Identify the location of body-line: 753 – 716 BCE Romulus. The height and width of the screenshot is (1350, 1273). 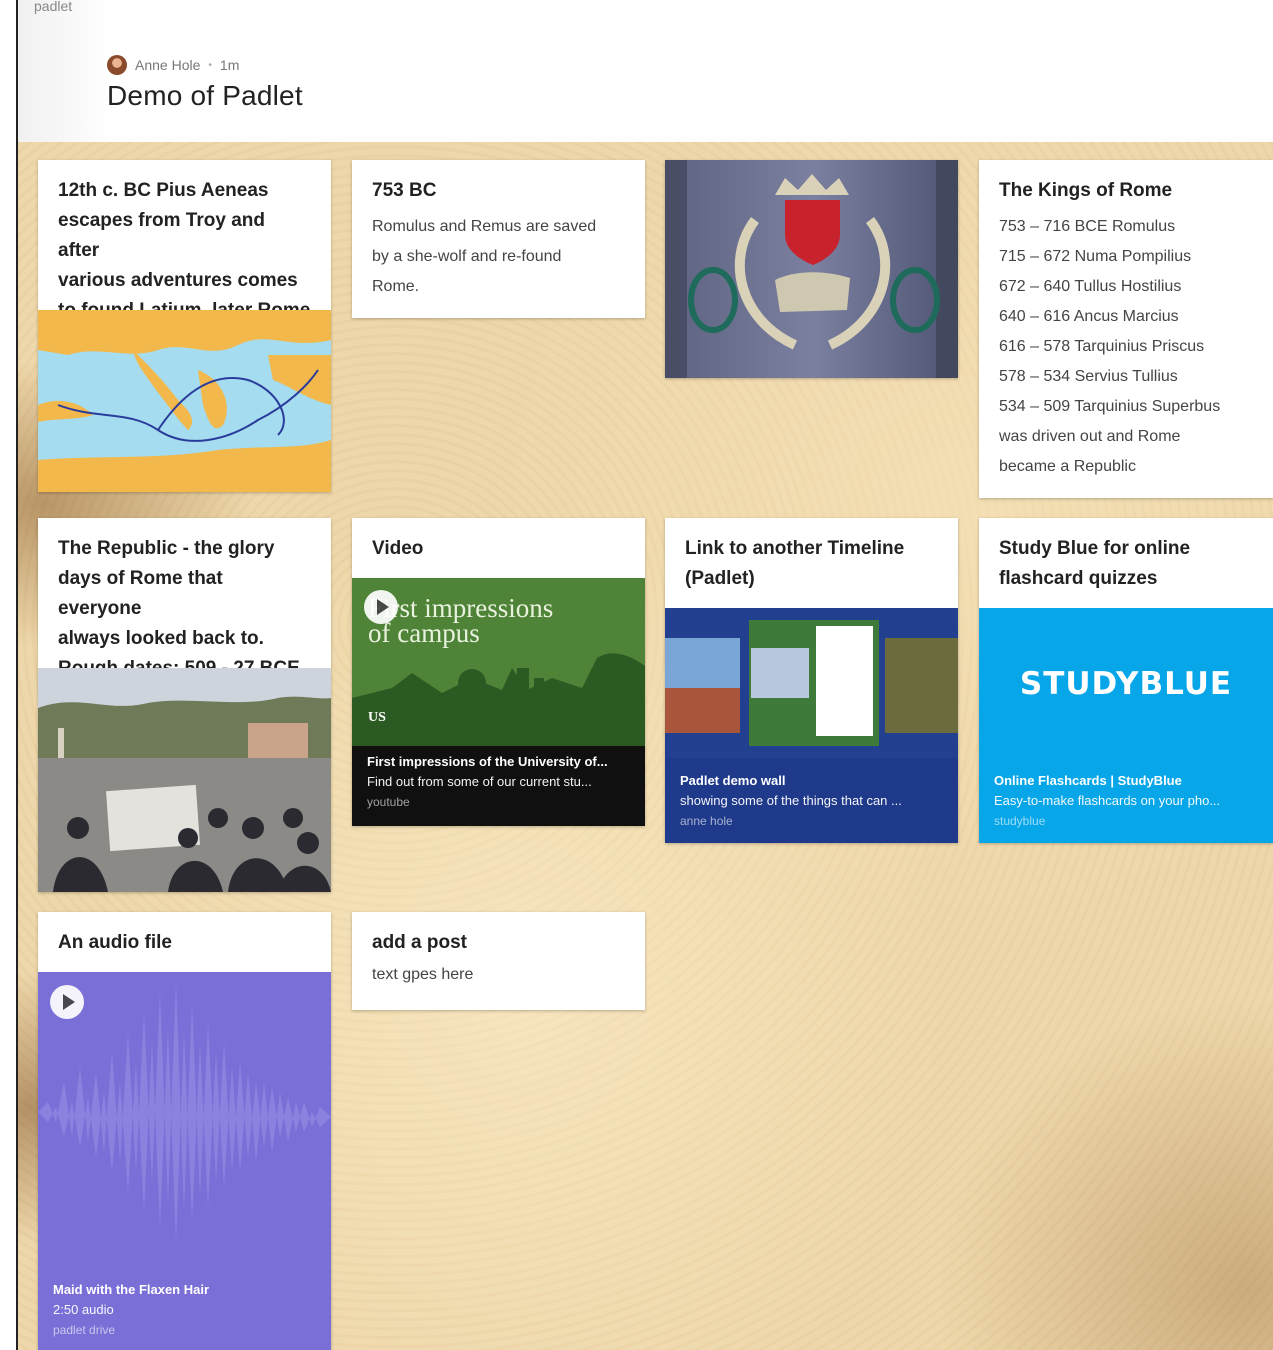
(1087, 226).